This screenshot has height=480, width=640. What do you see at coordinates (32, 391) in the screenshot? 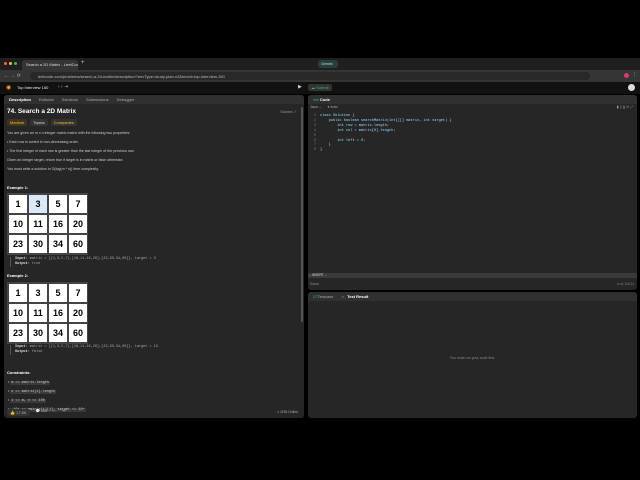
I see `constraint-item: • n == matrix[i].length` at bounding box center [32, 391].